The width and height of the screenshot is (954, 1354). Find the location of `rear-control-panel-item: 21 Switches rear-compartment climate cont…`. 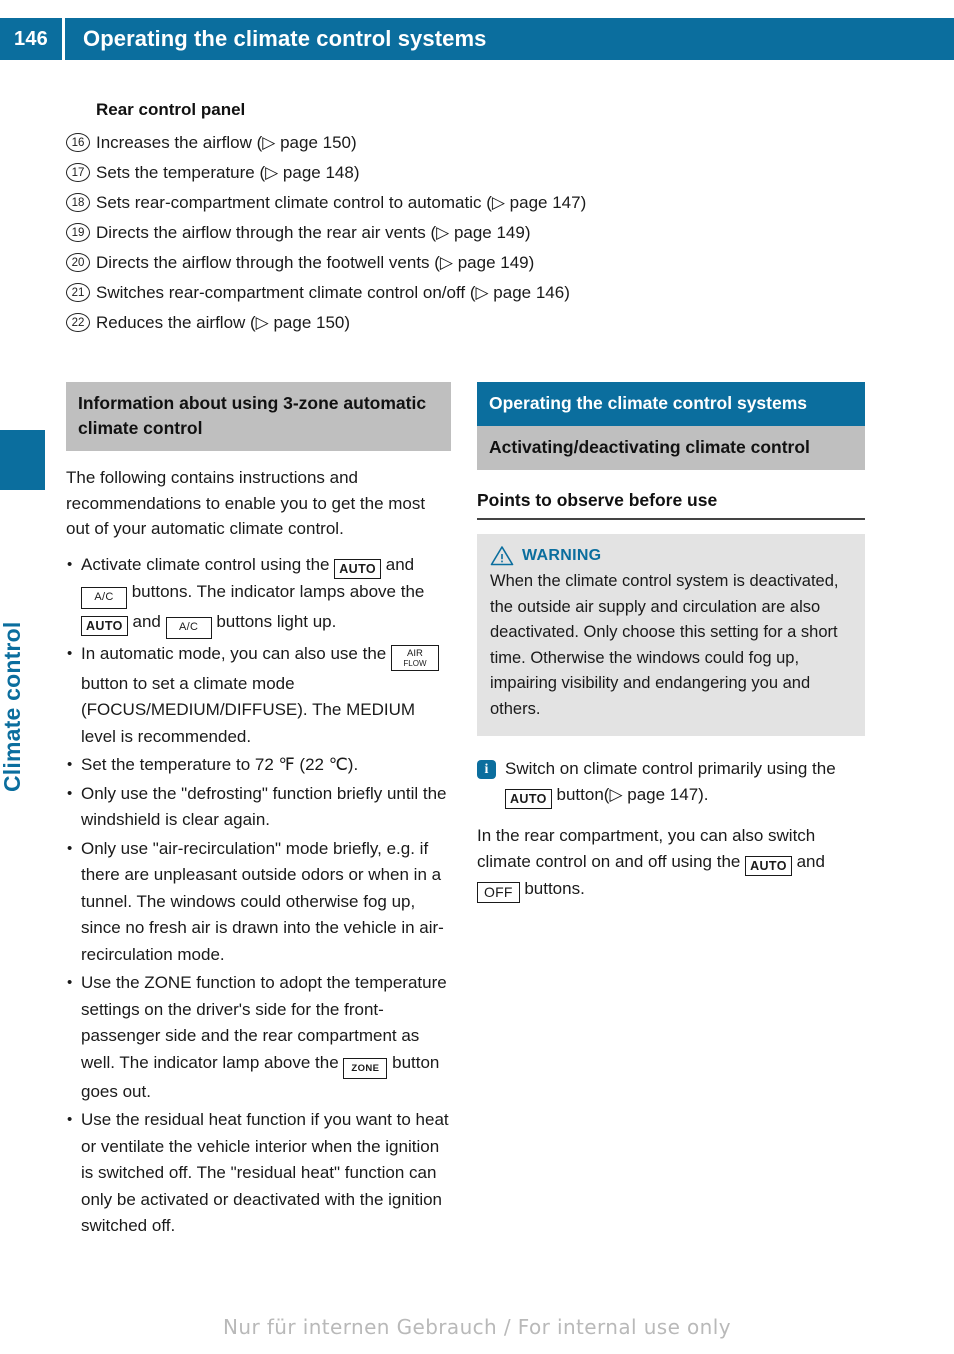

rear-control-panel-item: 21 Switches rear-compartment climate cont… is located at coordinates (466, 293).